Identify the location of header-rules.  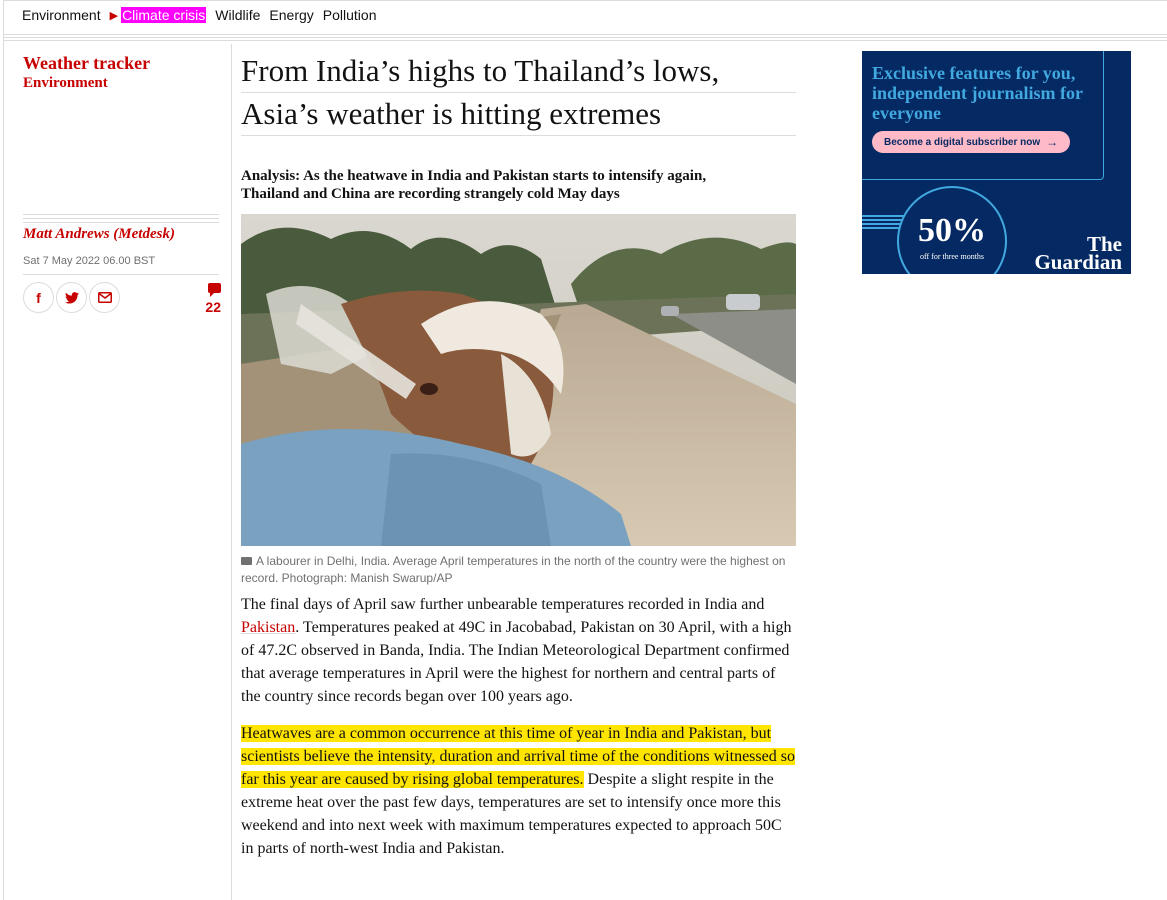
(585, 39).